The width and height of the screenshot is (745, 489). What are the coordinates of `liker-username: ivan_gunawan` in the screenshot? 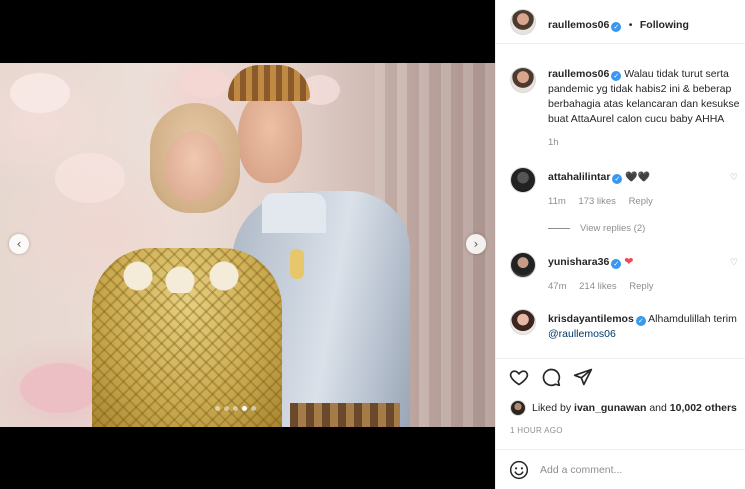 It's located at (610, 408).